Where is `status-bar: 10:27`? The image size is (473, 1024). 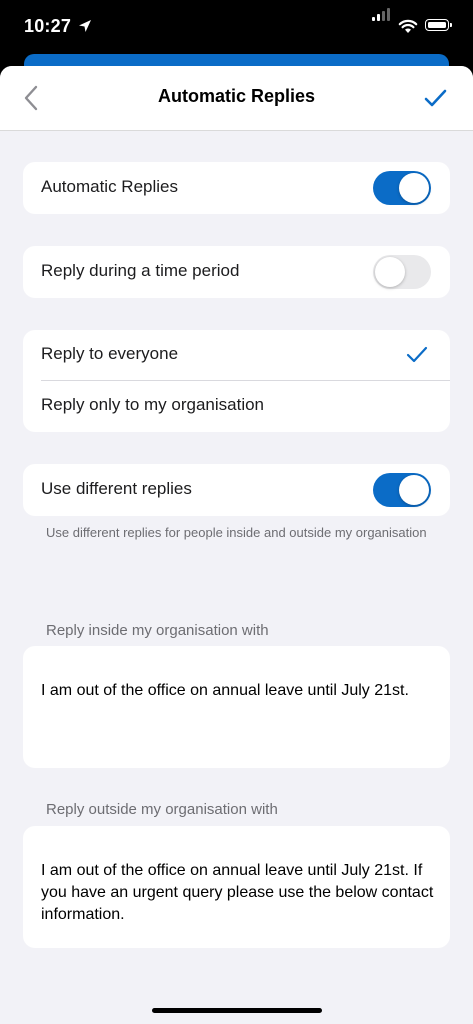
status-bar: 10:27 is located at coordinates (236, 28).